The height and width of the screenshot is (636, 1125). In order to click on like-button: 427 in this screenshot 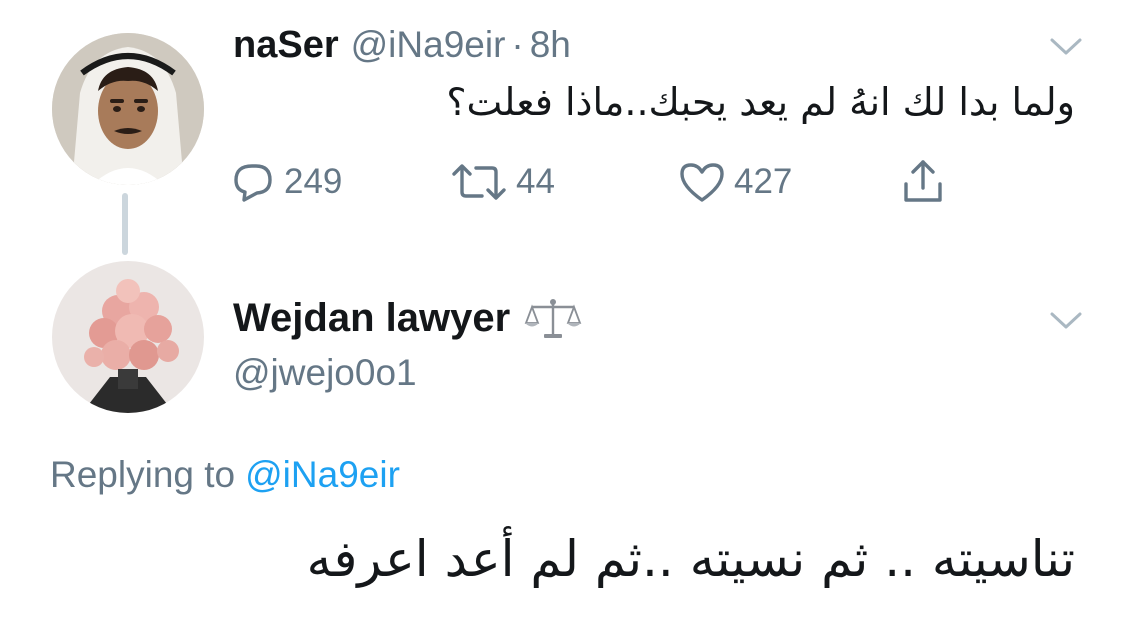, I will do `click(735, 182)`.